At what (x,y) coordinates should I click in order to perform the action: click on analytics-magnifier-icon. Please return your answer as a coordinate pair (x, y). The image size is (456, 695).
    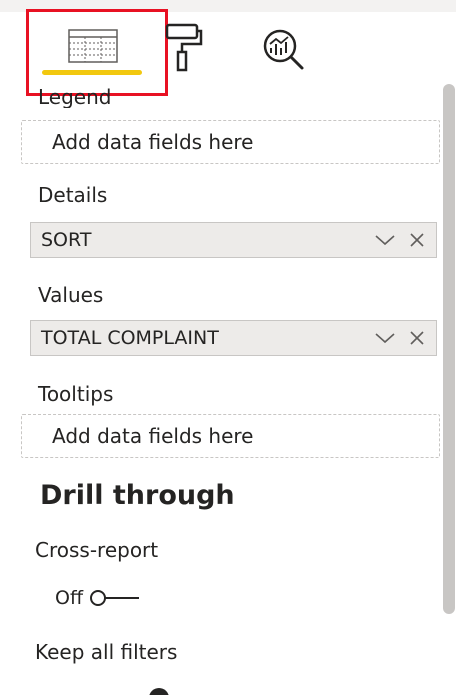
    Looking at the image, I should click on (283, 49).